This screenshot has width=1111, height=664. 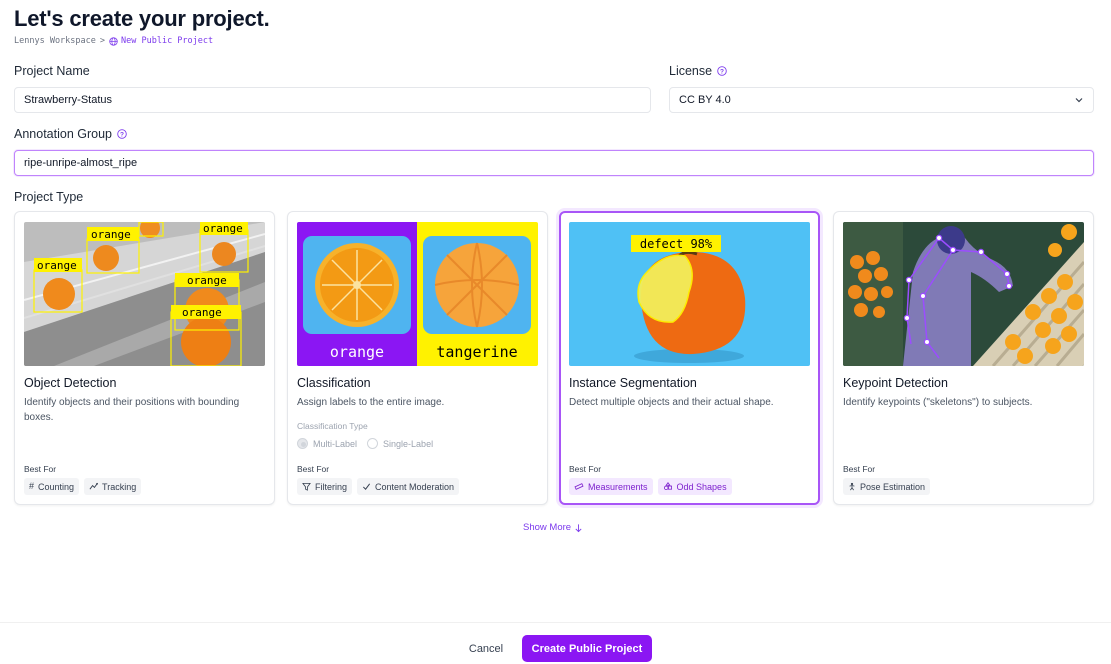 I want to click on breadcrumb: Lennys Workspace > New Public Project, so click(x=113, y=41).